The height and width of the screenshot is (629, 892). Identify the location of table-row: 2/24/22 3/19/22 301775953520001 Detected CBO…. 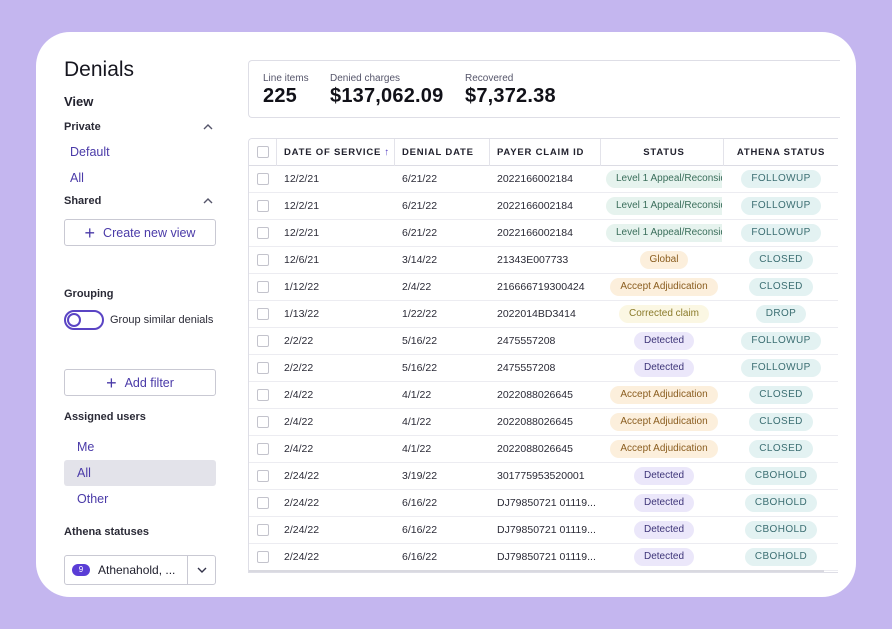
(543, 476).